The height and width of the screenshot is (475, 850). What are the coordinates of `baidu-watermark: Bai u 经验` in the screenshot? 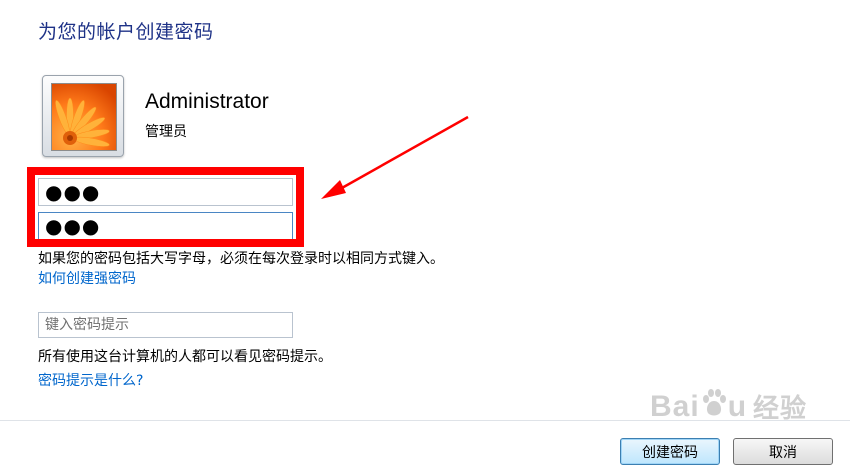 It's located at (728, 406).